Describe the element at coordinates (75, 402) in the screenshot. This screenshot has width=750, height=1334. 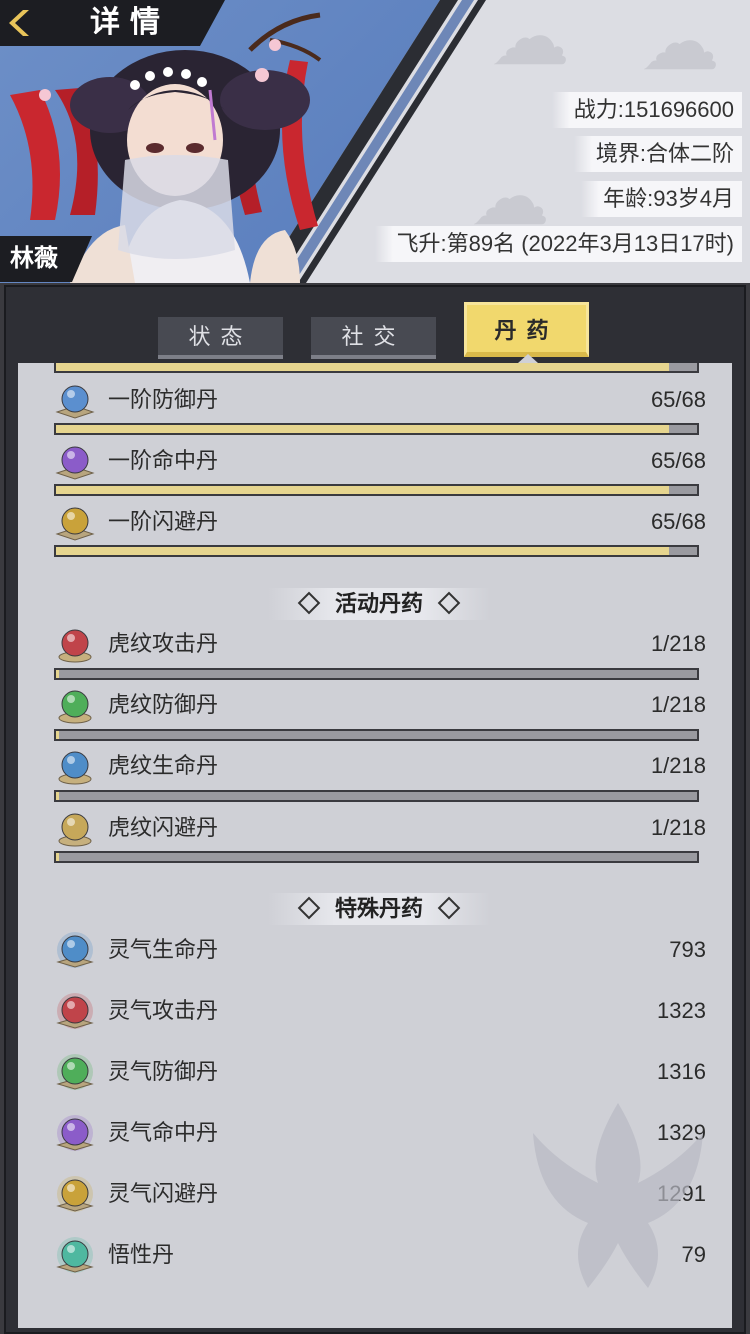
I see `blue-pill-icon` at that location.